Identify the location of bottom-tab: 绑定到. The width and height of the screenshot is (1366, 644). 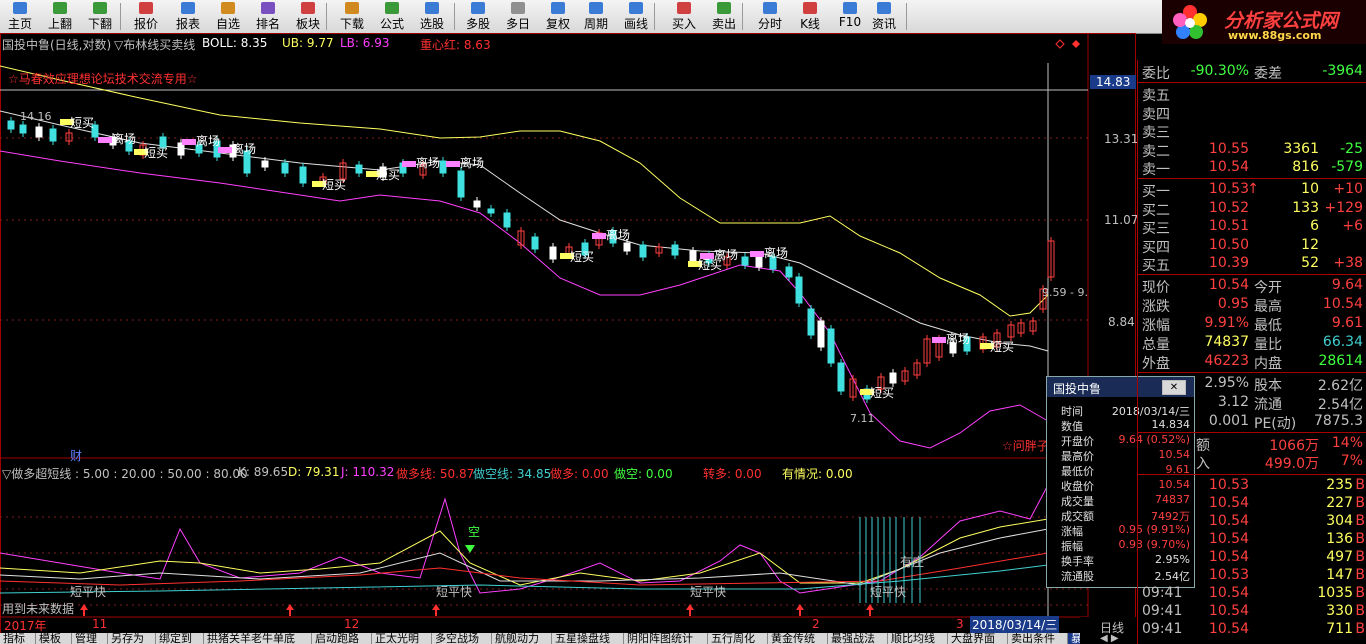
(180, 638).